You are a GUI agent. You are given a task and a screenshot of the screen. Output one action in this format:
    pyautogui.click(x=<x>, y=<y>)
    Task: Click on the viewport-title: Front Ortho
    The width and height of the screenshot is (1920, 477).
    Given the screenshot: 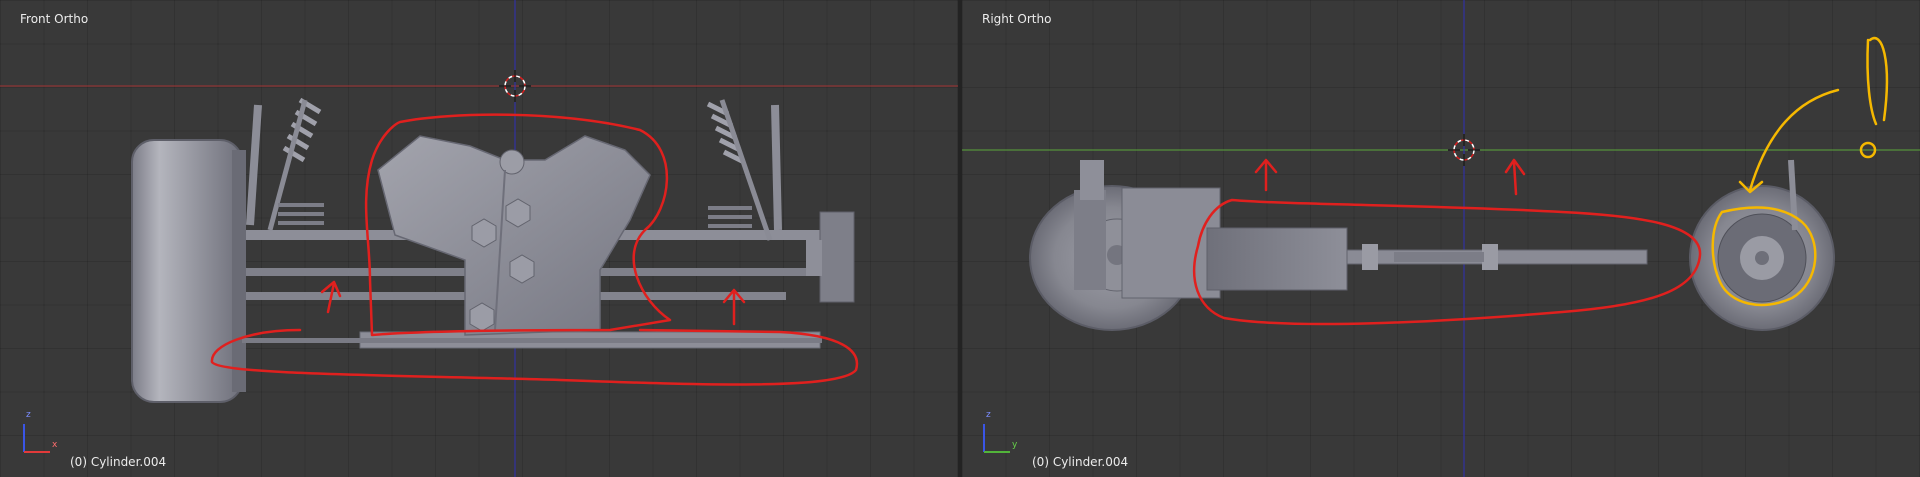 What is the action you would take?
    pyautogui.click(x=54, y=19)
    